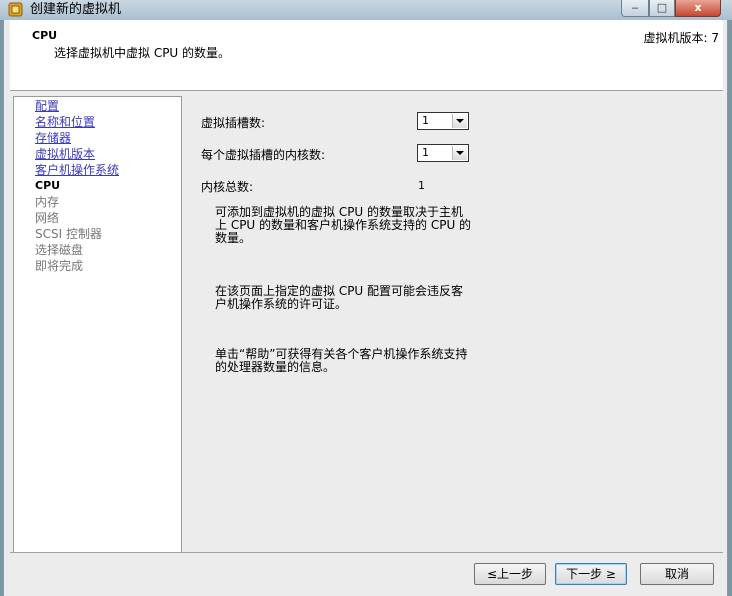 This screenshot has height=596, width=732. Describe the element at coordinates (510, 574) in the screenshot. I see `back-button: ≤上一步` at that location.